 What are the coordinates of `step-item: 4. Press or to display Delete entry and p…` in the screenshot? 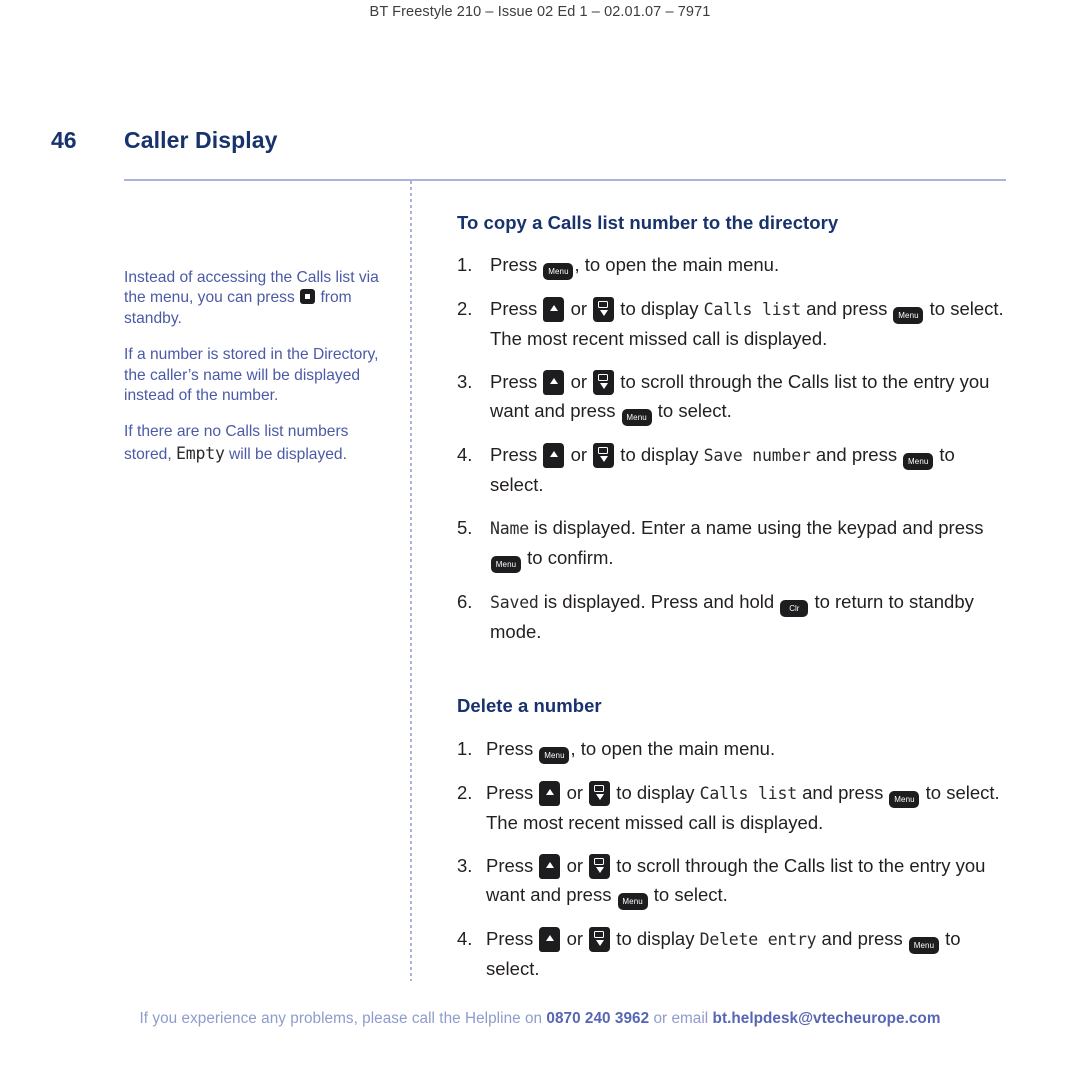 It's located at (733, 953).